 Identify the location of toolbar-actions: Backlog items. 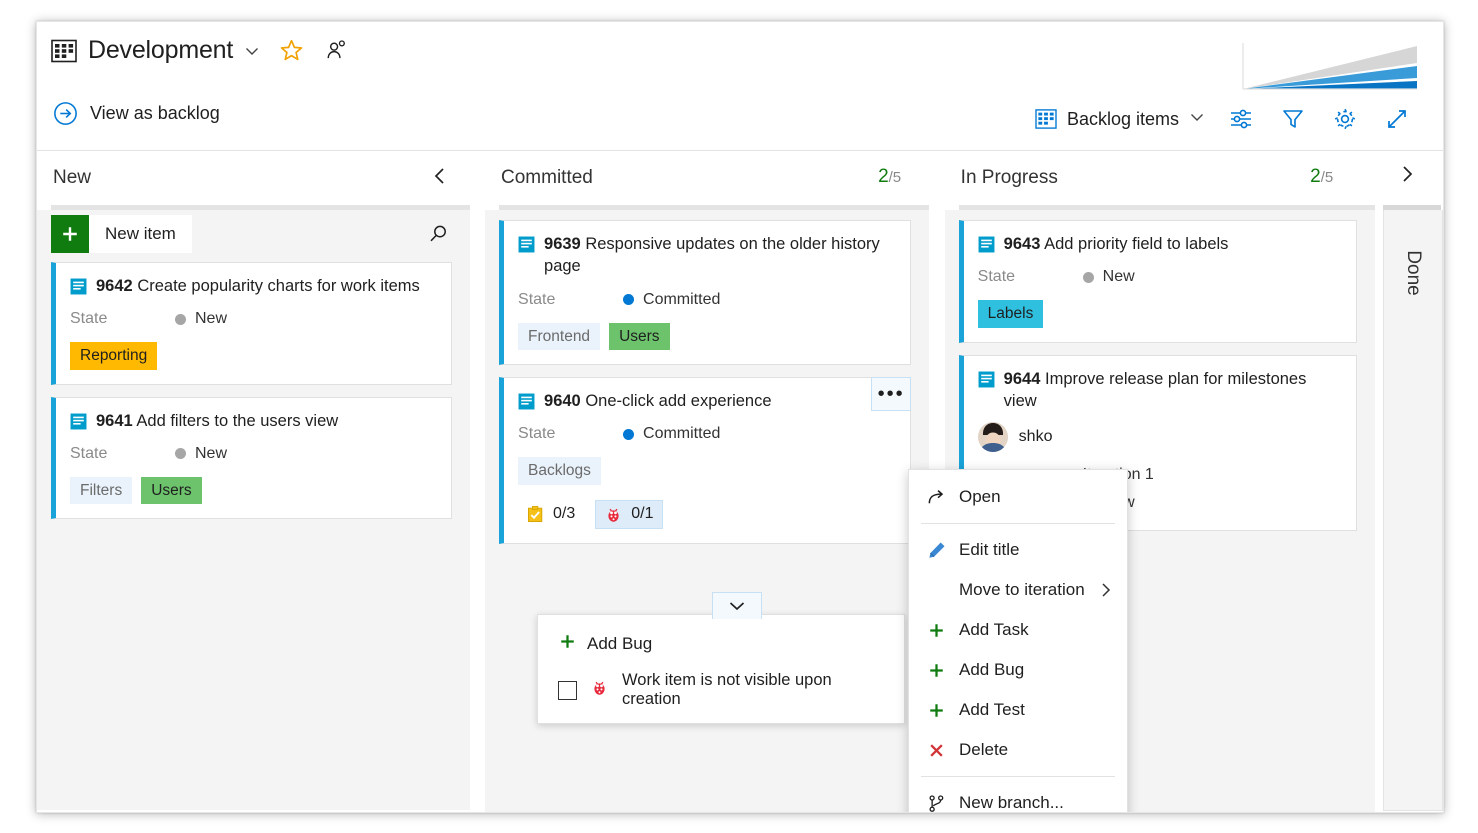
(1224, 119).